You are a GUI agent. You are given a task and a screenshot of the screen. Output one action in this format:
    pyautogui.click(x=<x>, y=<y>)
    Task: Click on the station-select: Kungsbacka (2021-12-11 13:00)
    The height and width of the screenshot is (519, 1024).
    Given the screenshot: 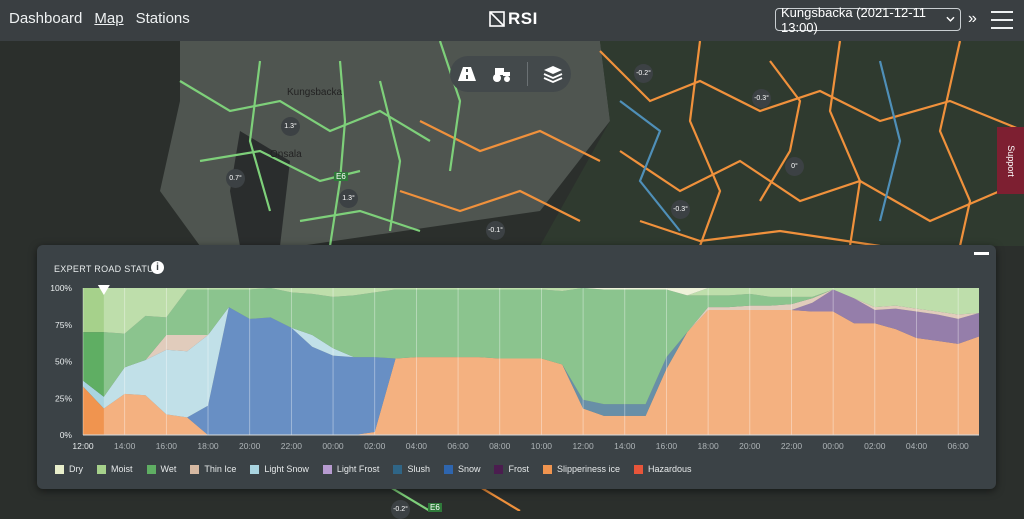 What is the action you would take?
    pyautogui.click(x=868, y=20)
    